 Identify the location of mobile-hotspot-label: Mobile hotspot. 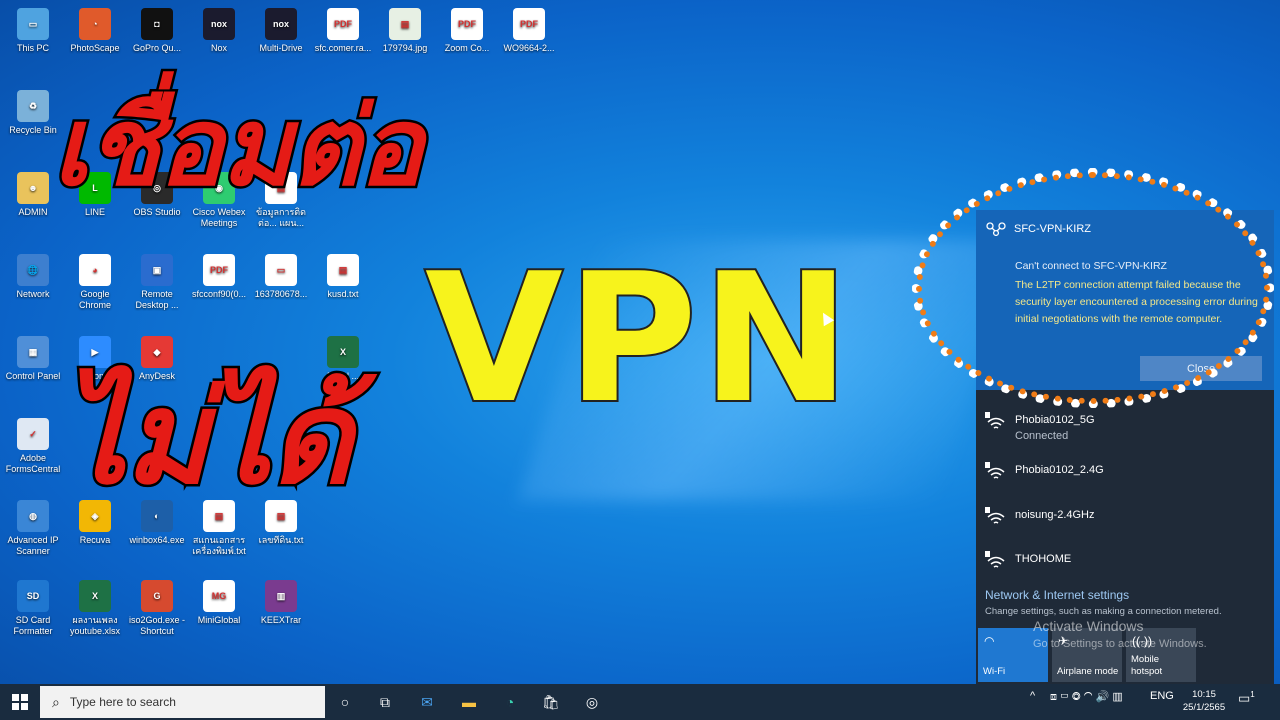
(1147, 665).